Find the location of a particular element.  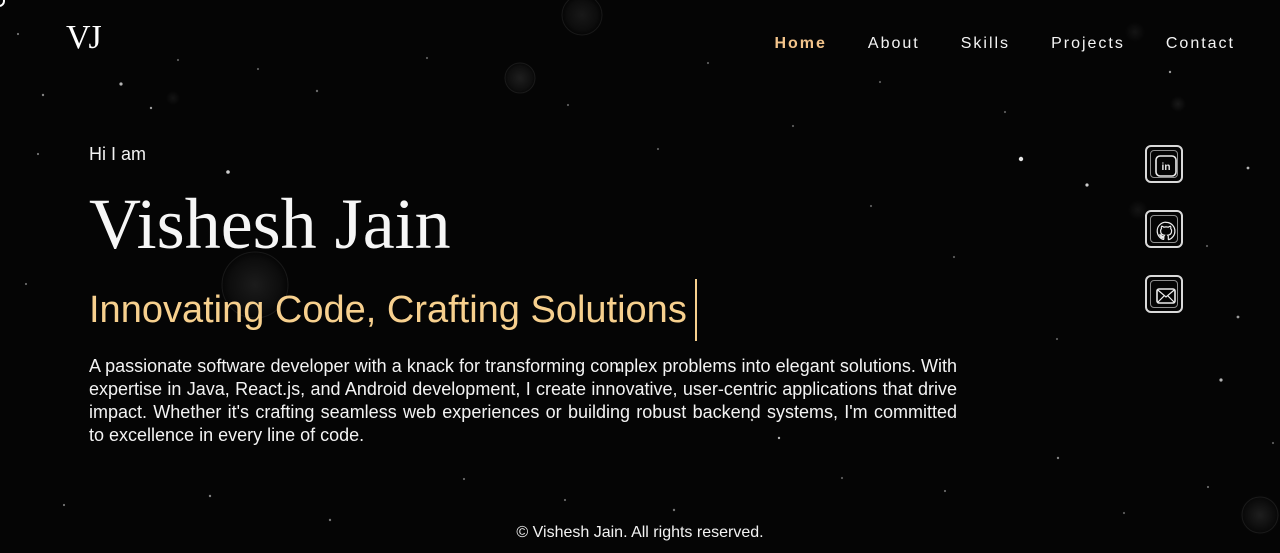

typing-cursor is located at coordinates (695, 310).